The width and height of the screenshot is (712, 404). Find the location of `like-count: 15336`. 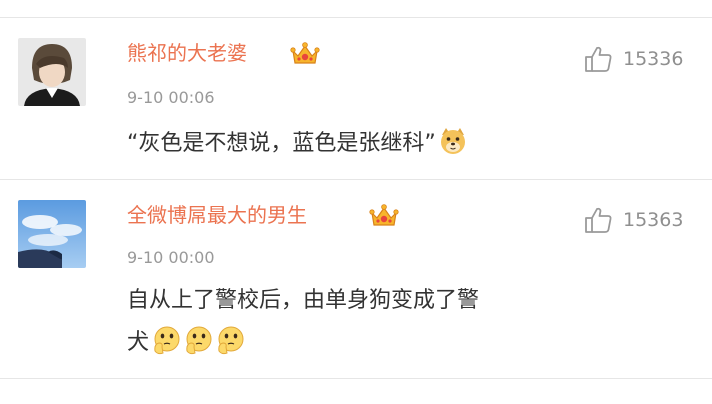

like-count: 15336 is located at coordinates (653, 59).